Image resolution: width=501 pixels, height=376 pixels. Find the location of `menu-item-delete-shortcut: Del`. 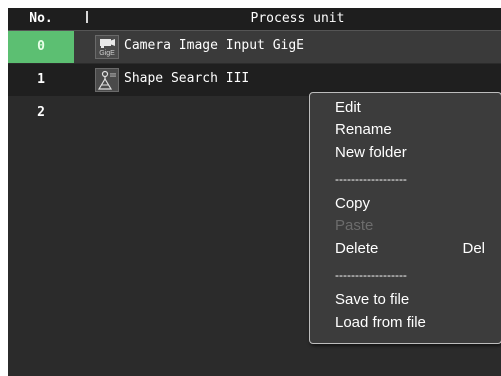

menu-item-delete-shortcut: Del is located at coordinates (473, 248).